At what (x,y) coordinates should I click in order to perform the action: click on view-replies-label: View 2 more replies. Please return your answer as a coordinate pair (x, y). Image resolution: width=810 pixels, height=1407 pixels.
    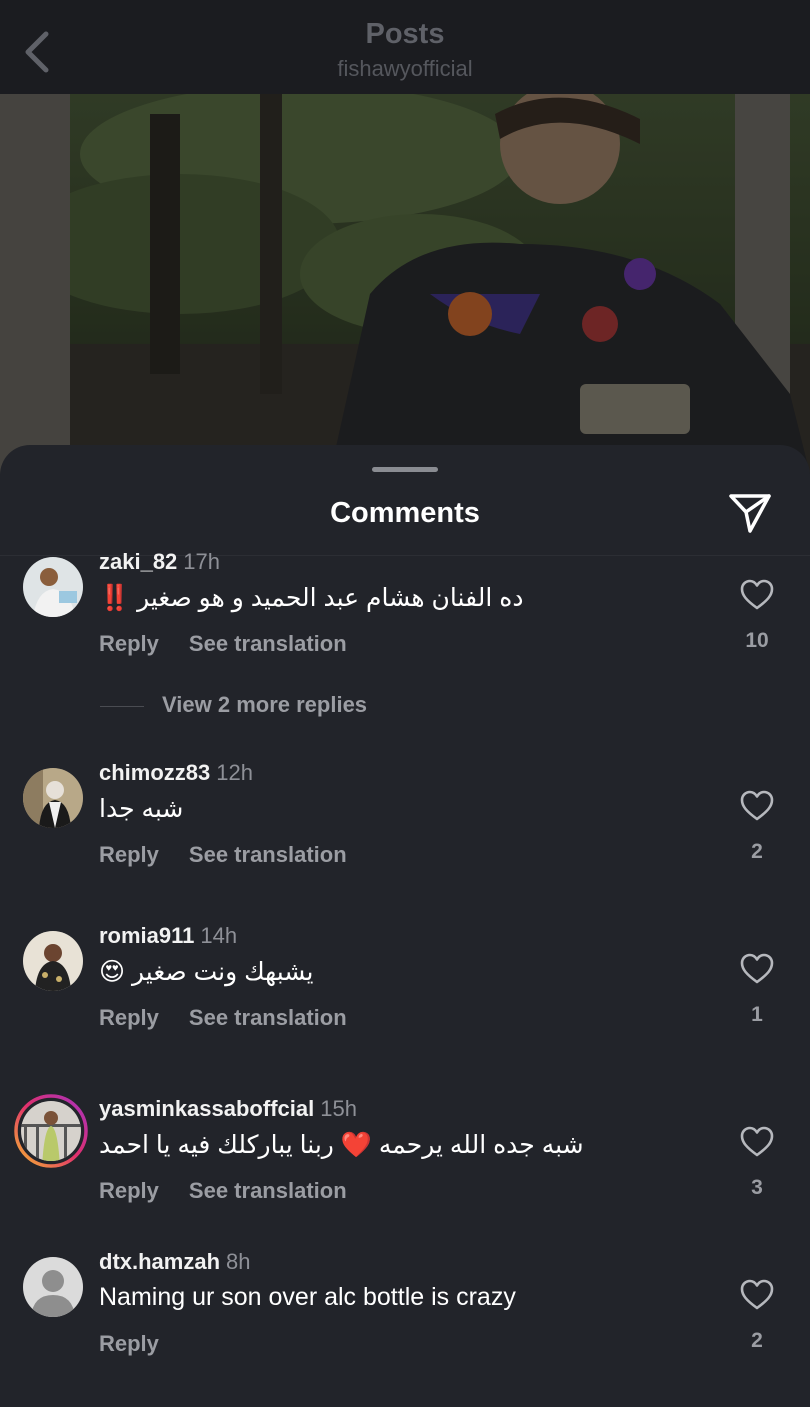
    Looking at the image, I should click on (265, 704).